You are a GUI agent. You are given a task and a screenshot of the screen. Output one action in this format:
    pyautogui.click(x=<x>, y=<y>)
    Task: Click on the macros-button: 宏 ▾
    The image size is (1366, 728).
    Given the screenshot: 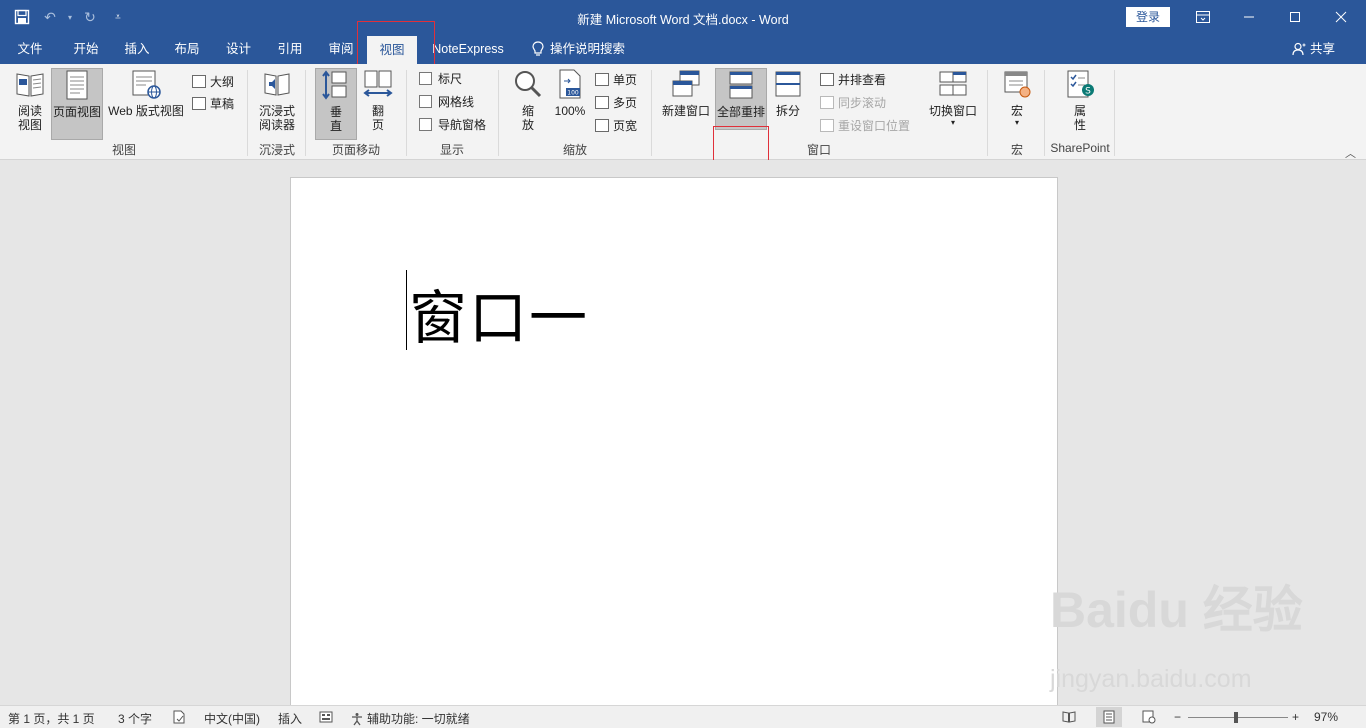 What is the action you would take?
    pyautogui.click(x=1017, y=98)
    